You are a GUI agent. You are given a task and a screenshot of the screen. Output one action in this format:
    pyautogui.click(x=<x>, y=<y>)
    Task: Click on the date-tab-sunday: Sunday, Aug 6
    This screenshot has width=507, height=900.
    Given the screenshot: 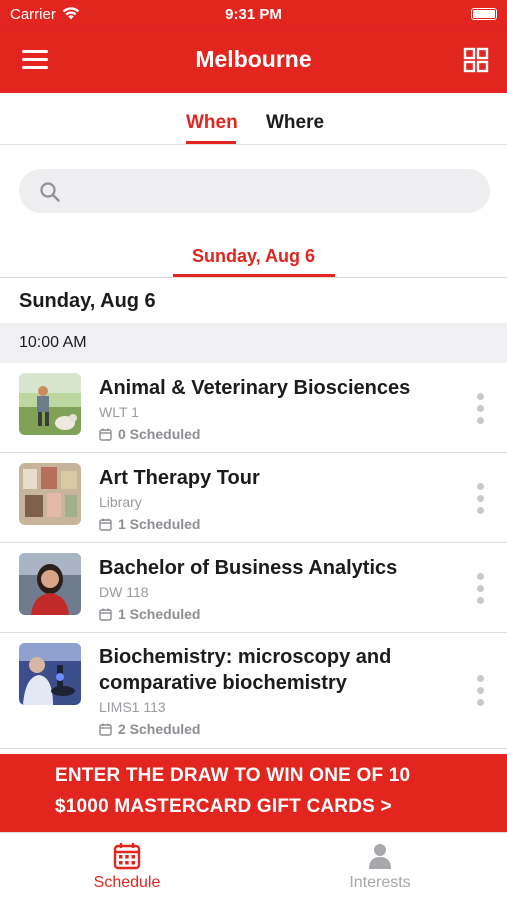 What is the action you would take?
    pyautogui.click(x=253, y=256)
    